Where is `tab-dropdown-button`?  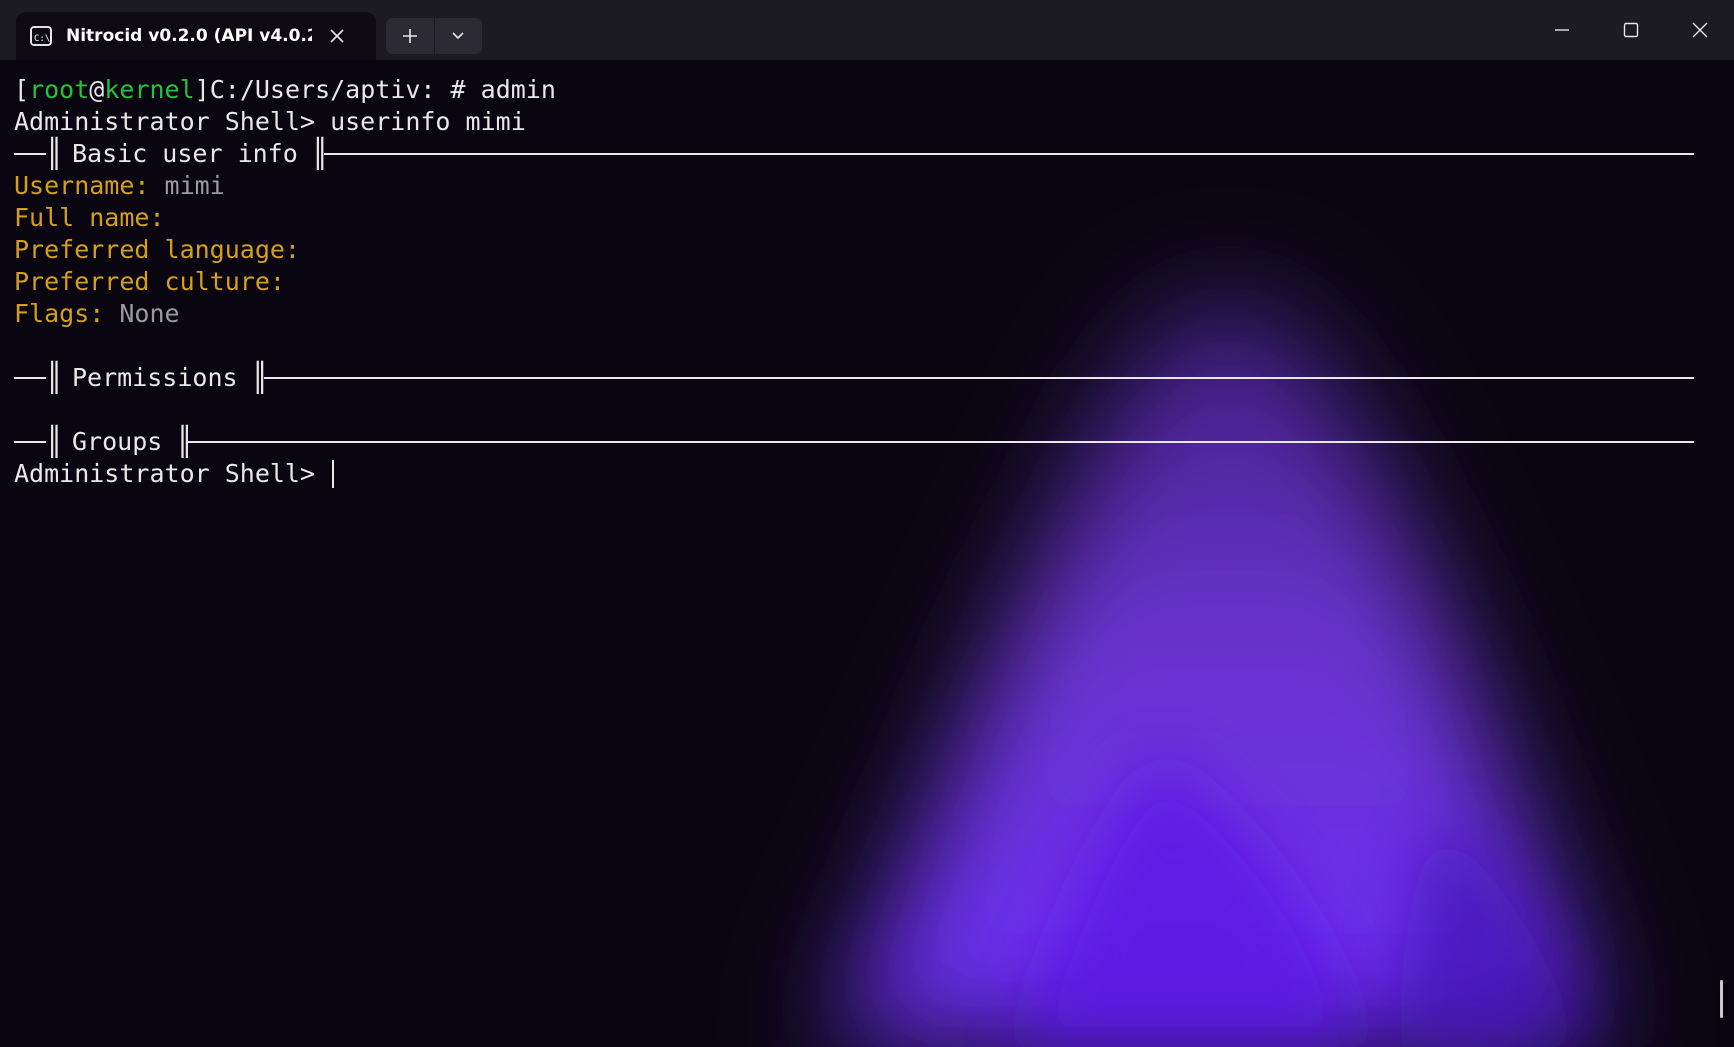
tab-dropdown-button is located at coordinates (458, 36).